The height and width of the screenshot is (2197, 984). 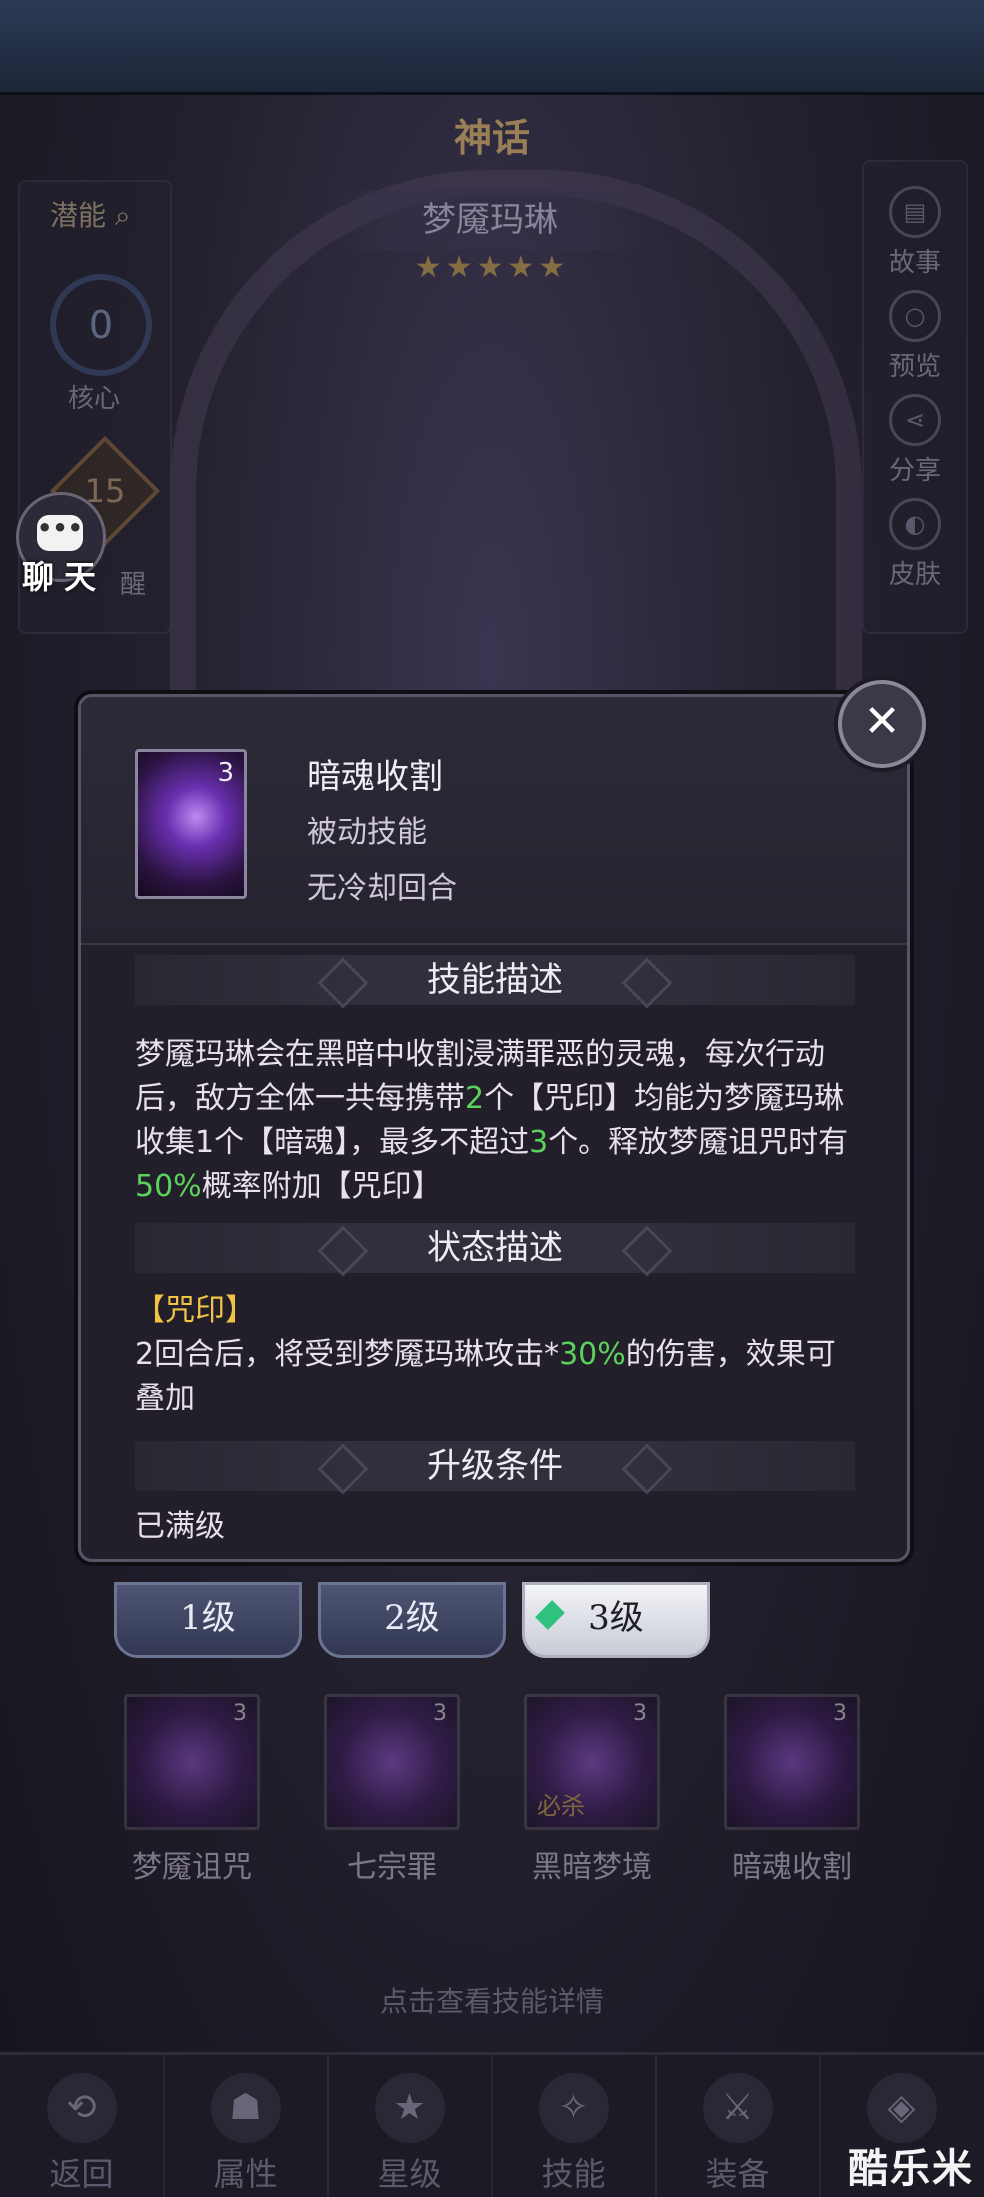 I want to click on nav-equipment: ⚔ 装备, so click(x=738, y=2126).